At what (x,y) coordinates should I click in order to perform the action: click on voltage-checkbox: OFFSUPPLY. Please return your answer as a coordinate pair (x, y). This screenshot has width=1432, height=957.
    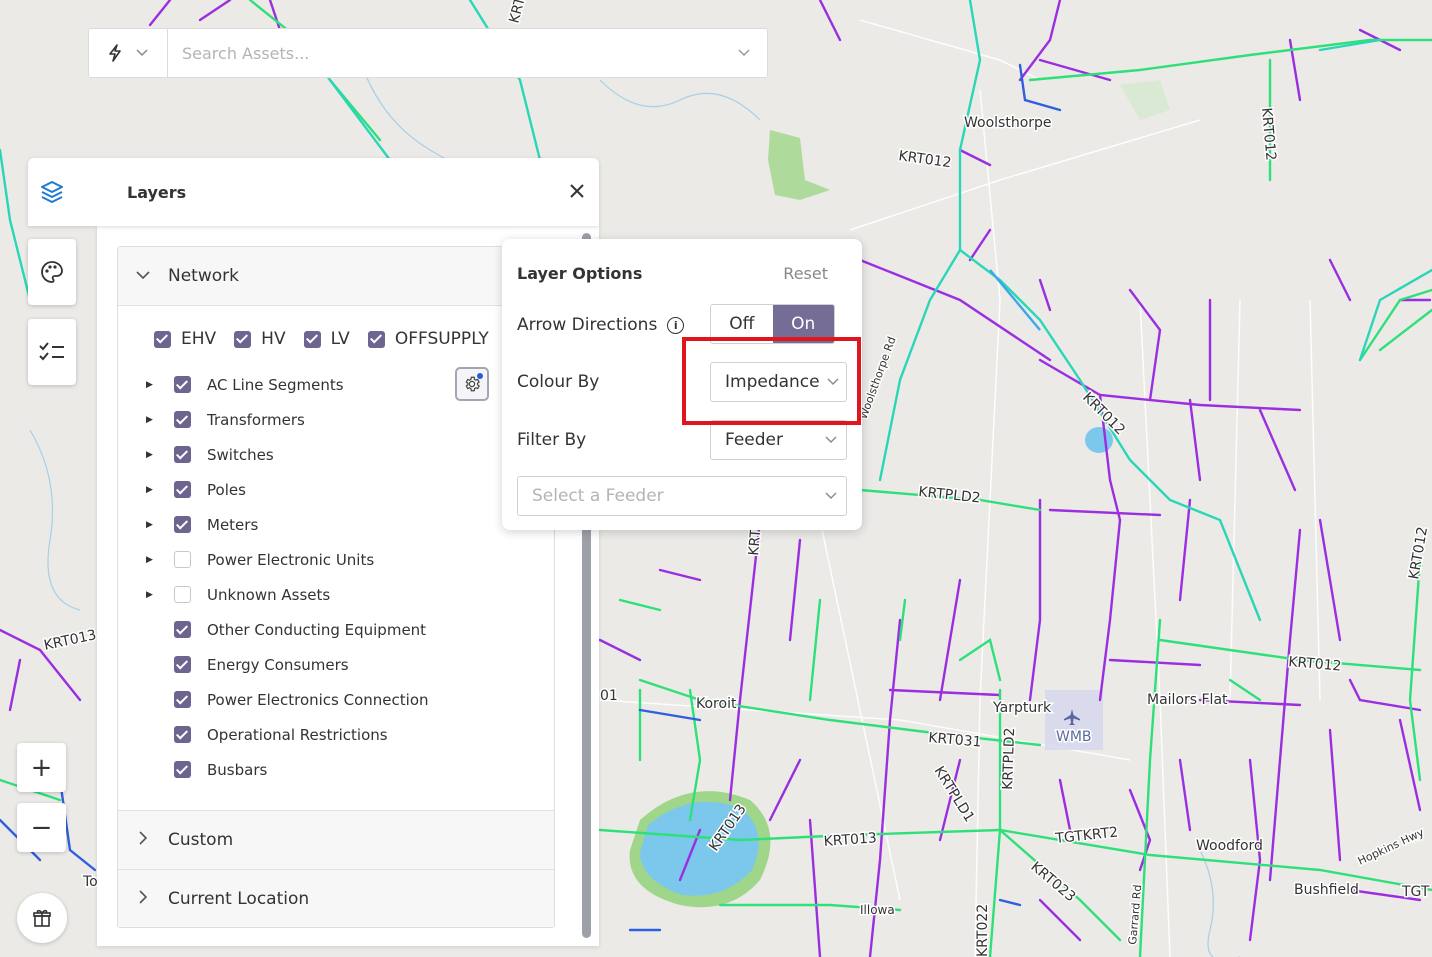
    Looking at the image, I should click on (428, 339).